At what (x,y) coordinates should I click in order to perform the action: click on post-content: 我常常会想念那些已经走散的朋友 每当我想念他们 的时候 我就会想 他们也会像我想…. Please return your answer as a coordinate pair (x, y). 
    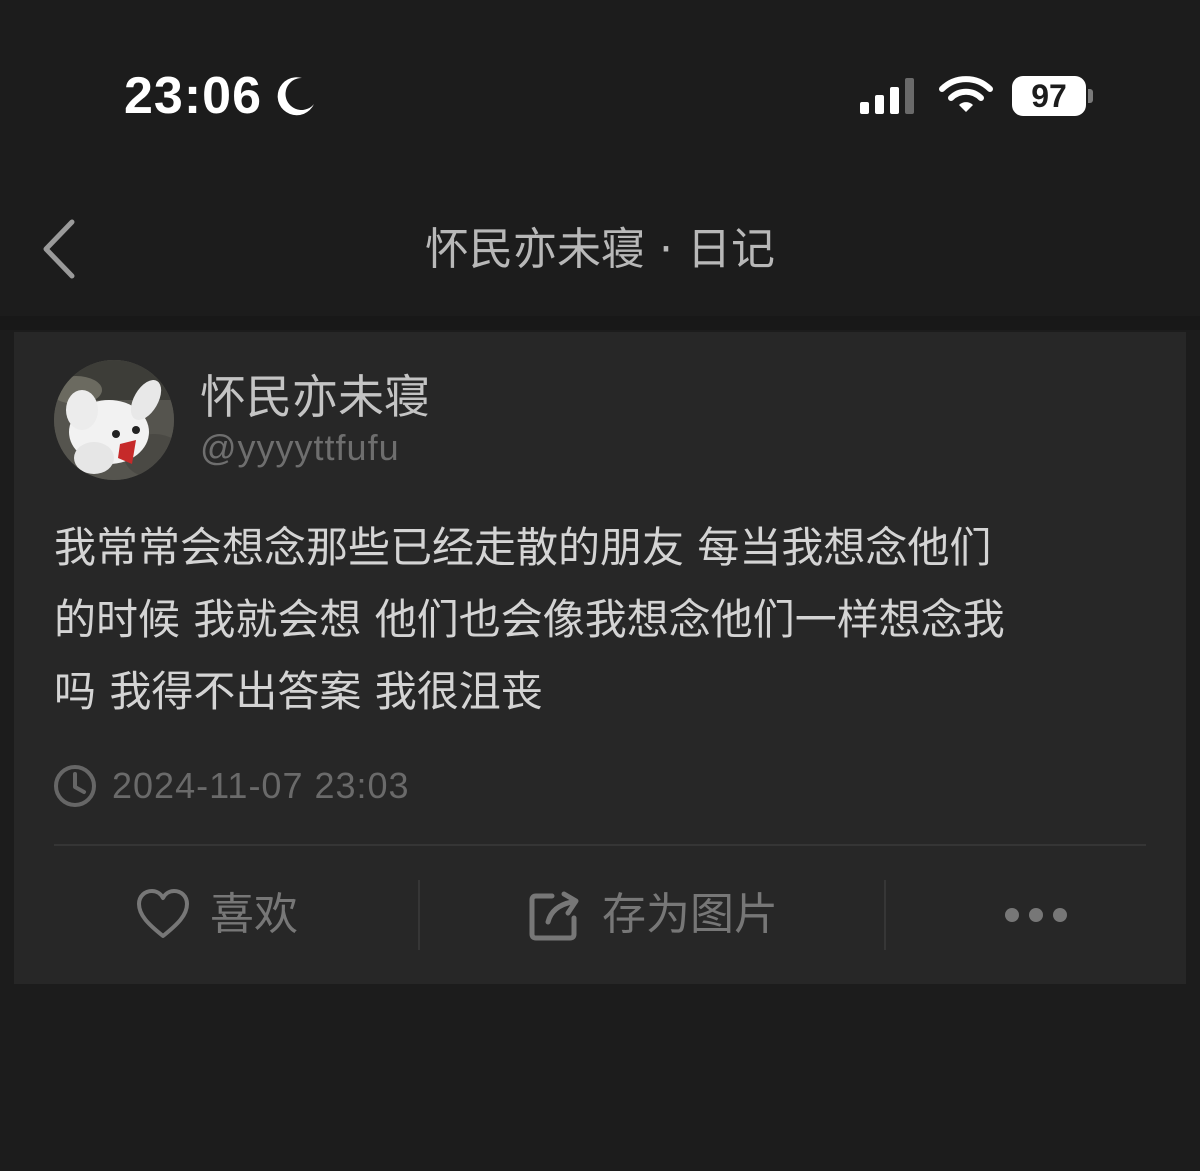
    Looking at the image, I should click on (529, 619).